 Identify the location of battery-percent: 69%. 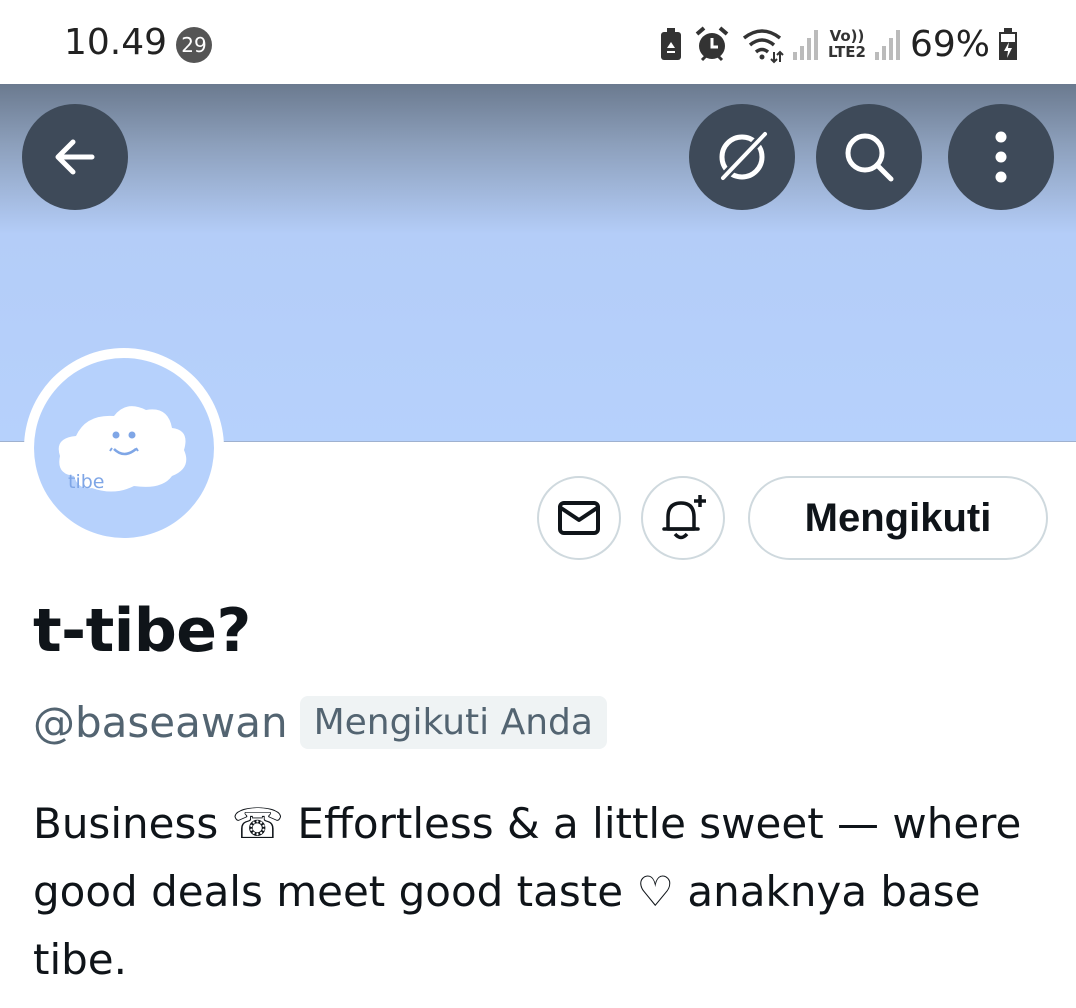
(949, 44).